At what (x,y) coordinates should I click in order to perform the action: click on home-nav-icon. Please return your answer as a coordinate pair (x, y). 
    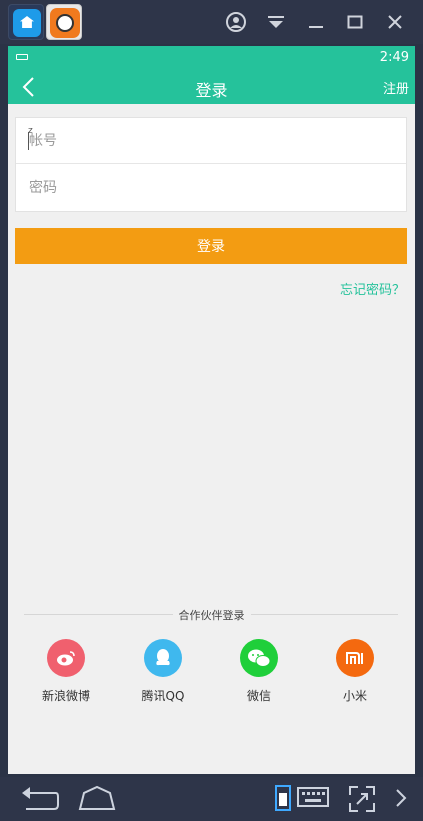
    Looking at the image, I should click on (97, 798).